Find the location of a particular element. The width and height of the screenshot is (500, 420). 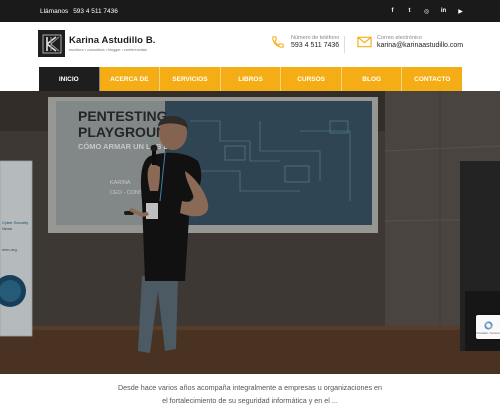

social-links: f t ◎ in ▶ is located at coordinates (426, 11).